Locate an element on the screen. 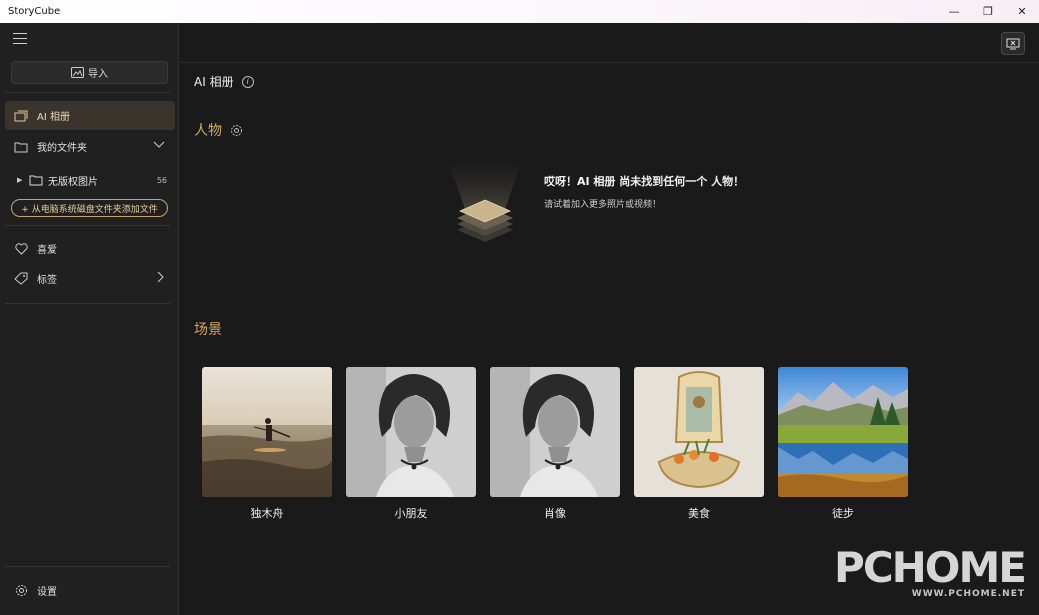 The image size is (1039, 615). folder-item: ▶ 无版权图片 56 is located at coordinates (94, 180).